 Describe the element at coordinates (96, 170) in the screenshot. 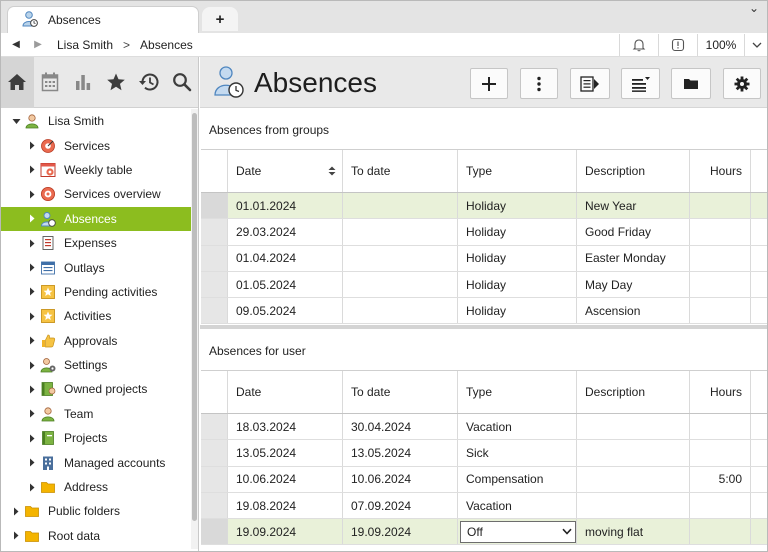

I see `sidebar-item-weekly-table: Weekly table` at that location.